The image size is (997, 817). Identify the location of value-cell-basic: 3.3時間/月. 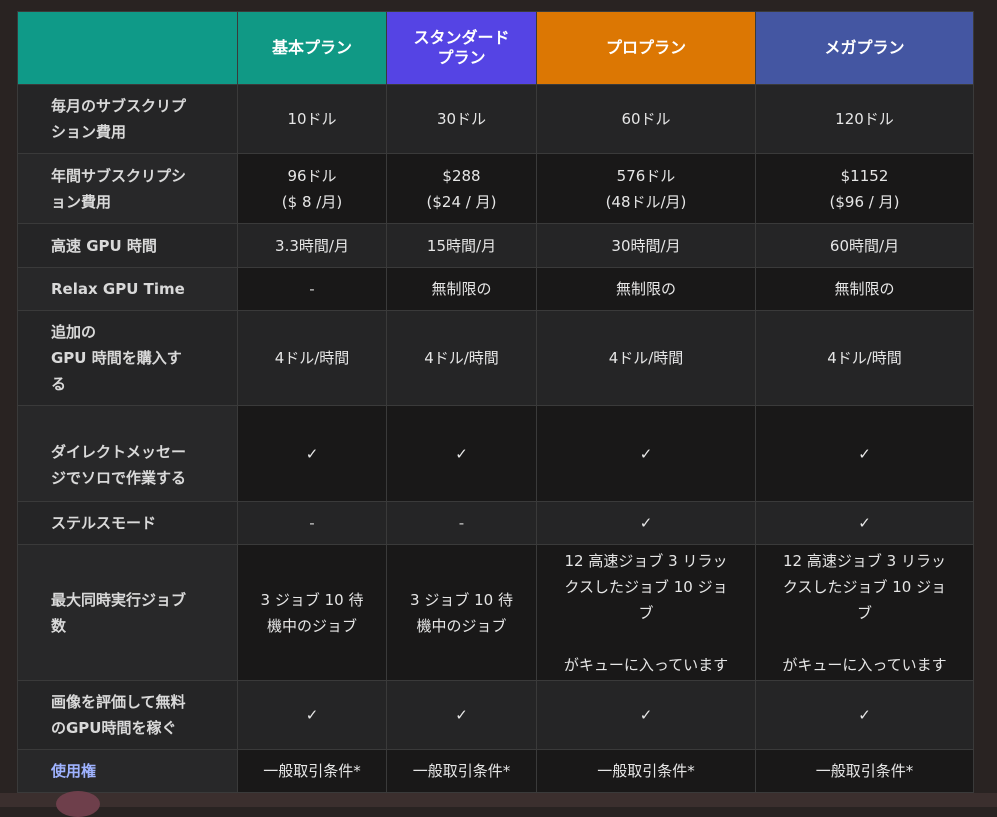
(312, 245).